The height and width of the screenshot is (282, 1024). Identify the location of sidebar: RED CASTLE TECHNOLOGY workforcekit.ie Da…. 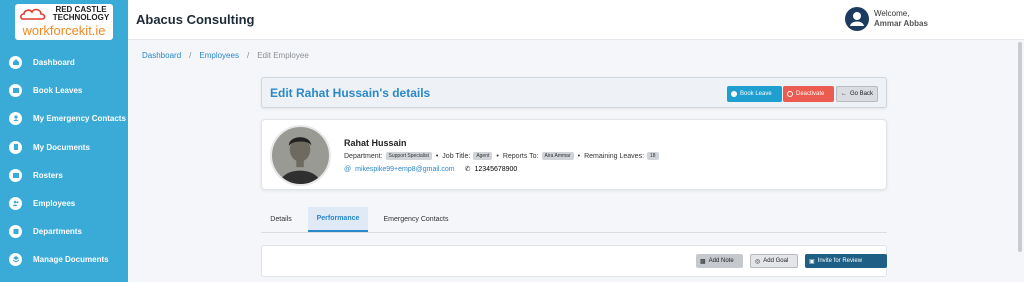
(64, 141).